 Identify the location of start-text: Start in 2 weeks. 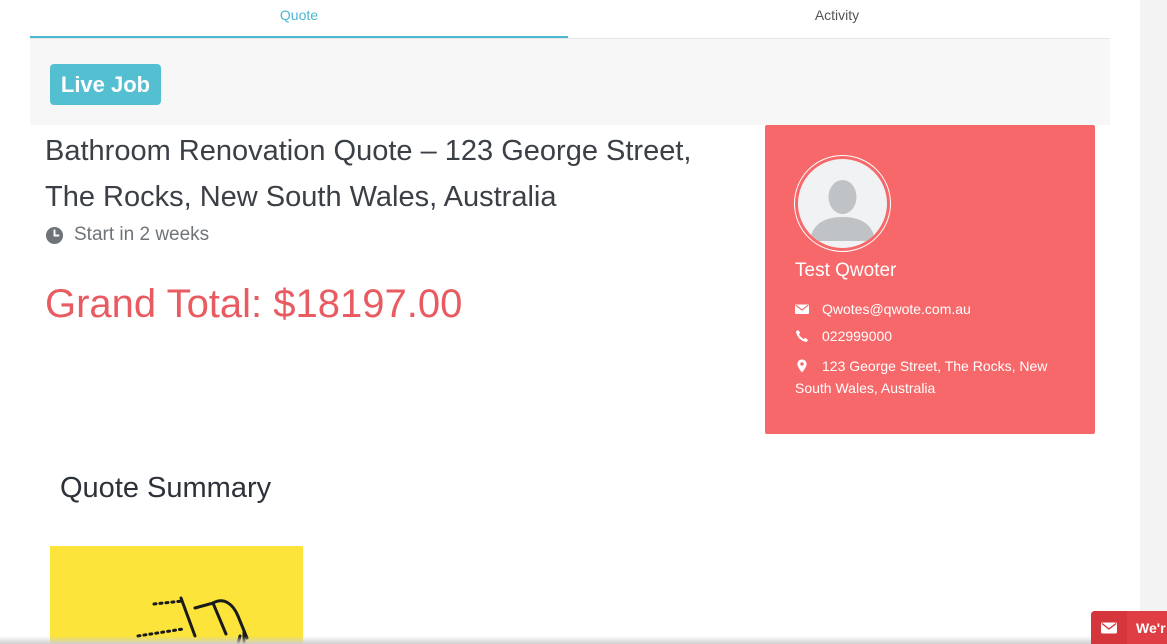
(142, 234).